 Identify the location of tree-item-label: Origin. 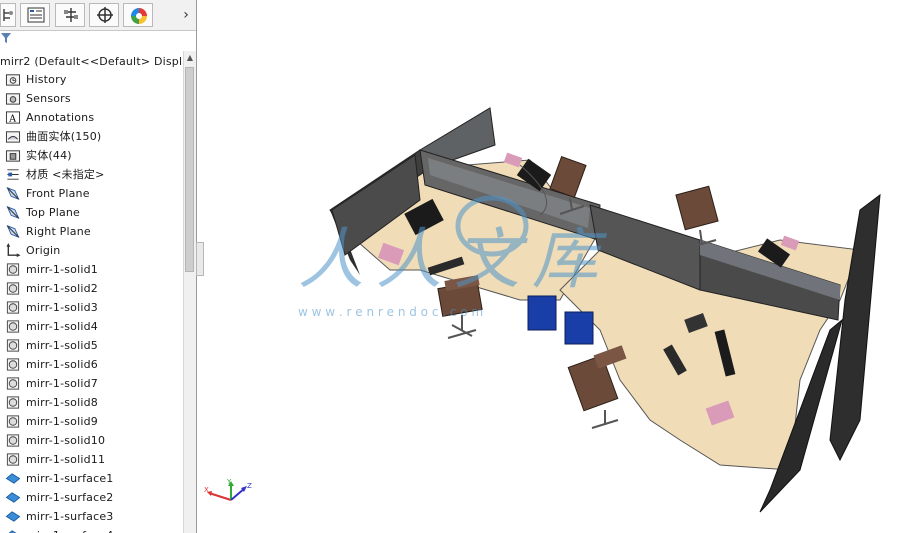
(43, 250).